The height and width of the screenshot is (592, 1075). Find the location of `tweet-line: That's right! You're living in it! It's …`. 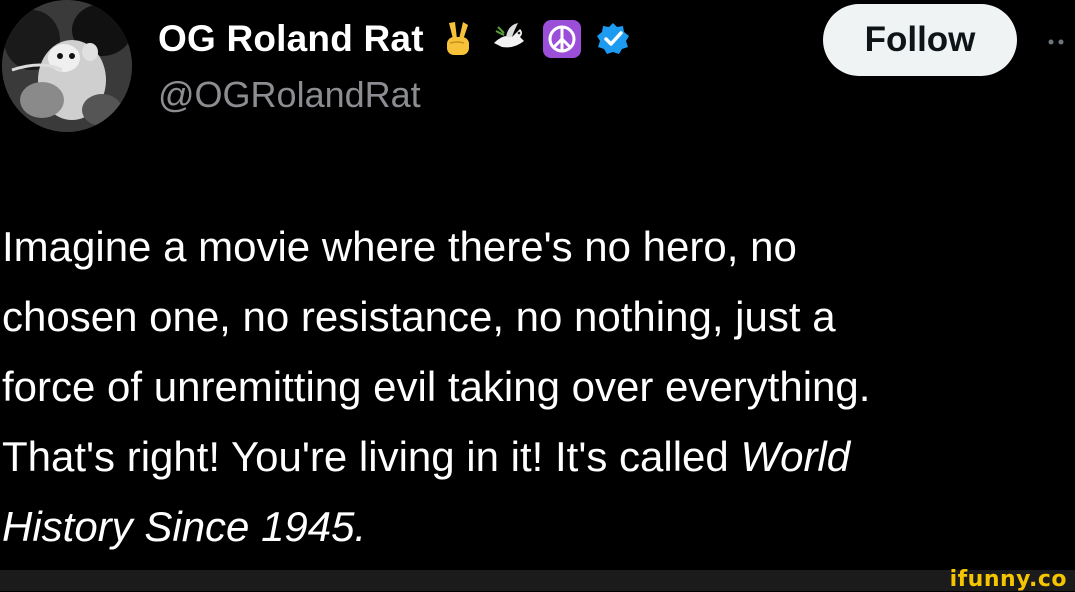

tweet-line: That's right! You're living in it! It's … is located at coordinates (538, 457).